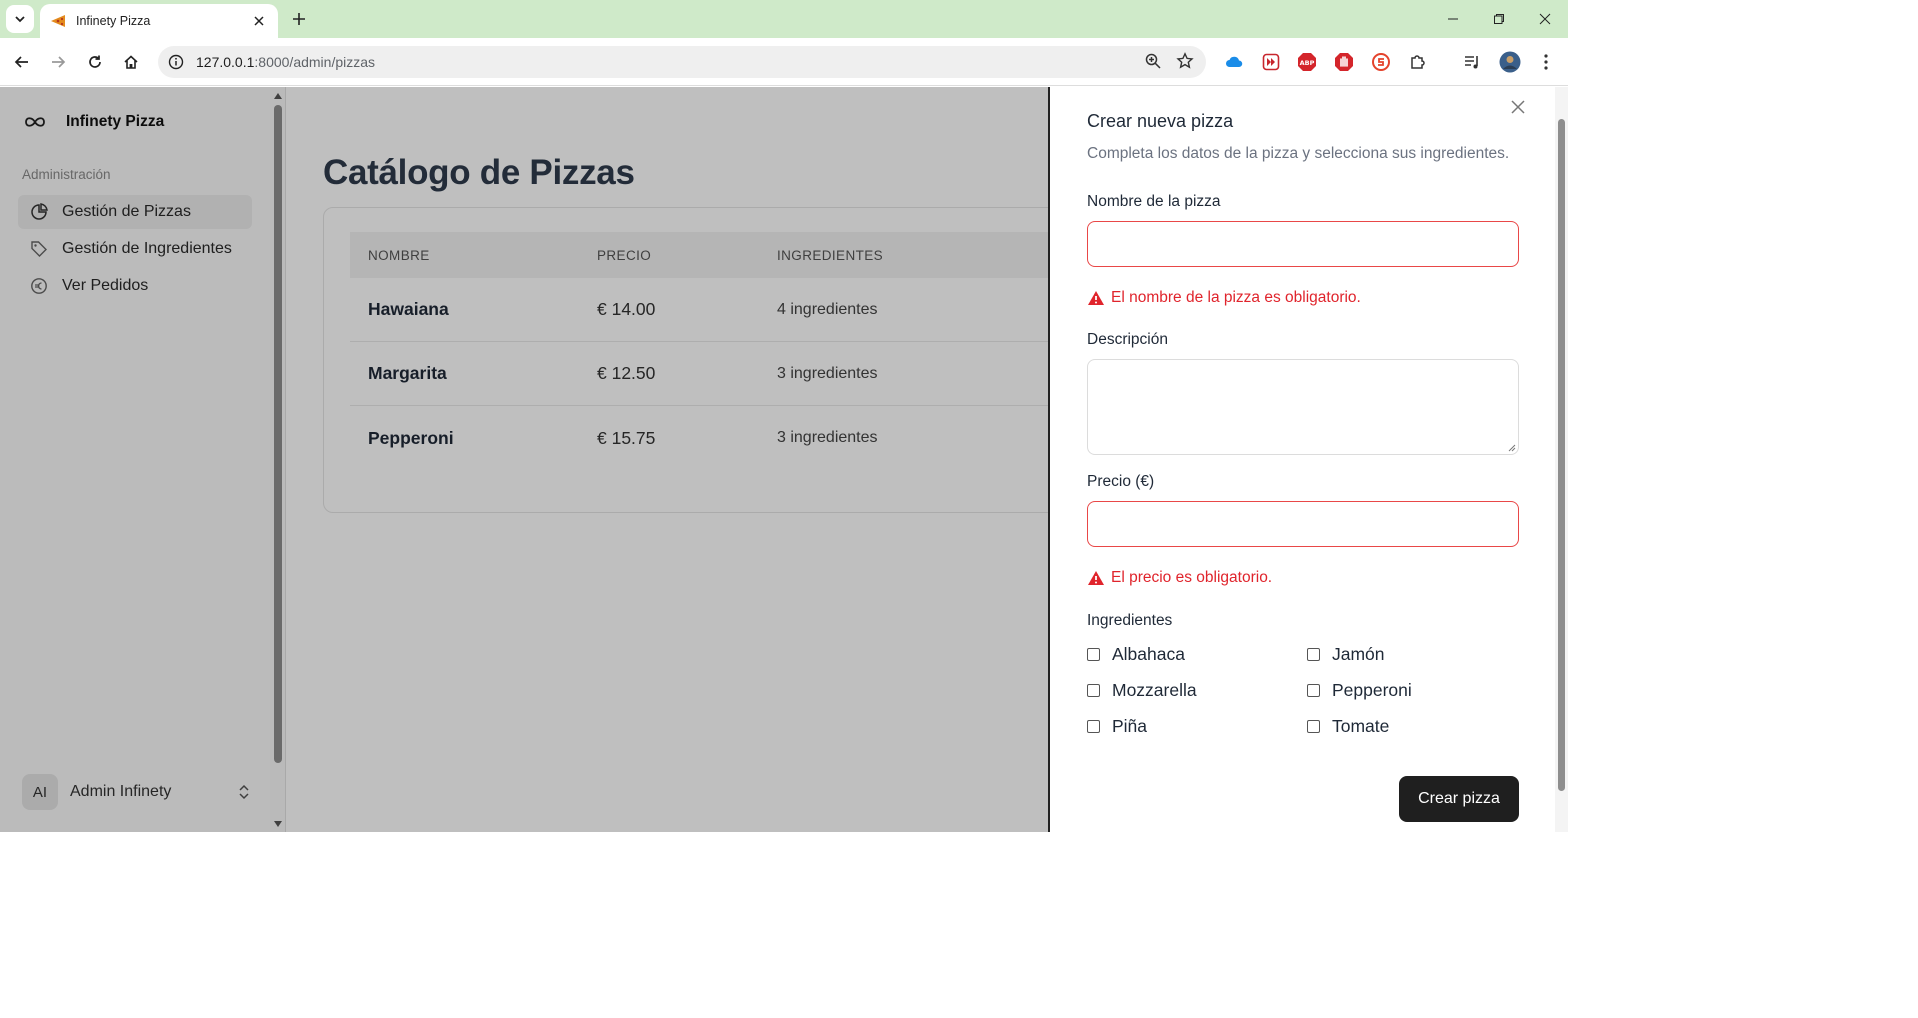 The image size is (1918, 1018). I want to click on ingredient-checkbox-jamon: Jamón, so click(1346, 654).